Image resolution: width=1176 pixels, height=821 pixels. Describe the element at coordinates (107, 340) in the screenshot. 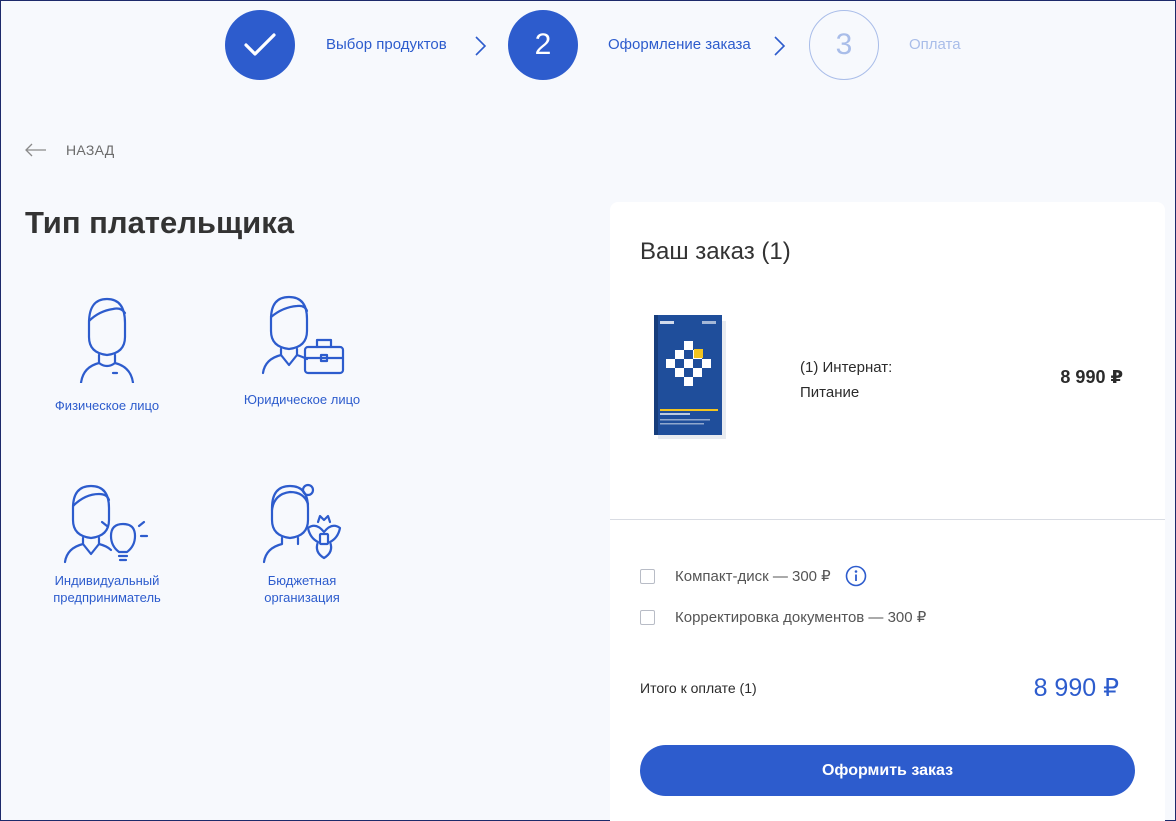

I see `person-icon` at that location.